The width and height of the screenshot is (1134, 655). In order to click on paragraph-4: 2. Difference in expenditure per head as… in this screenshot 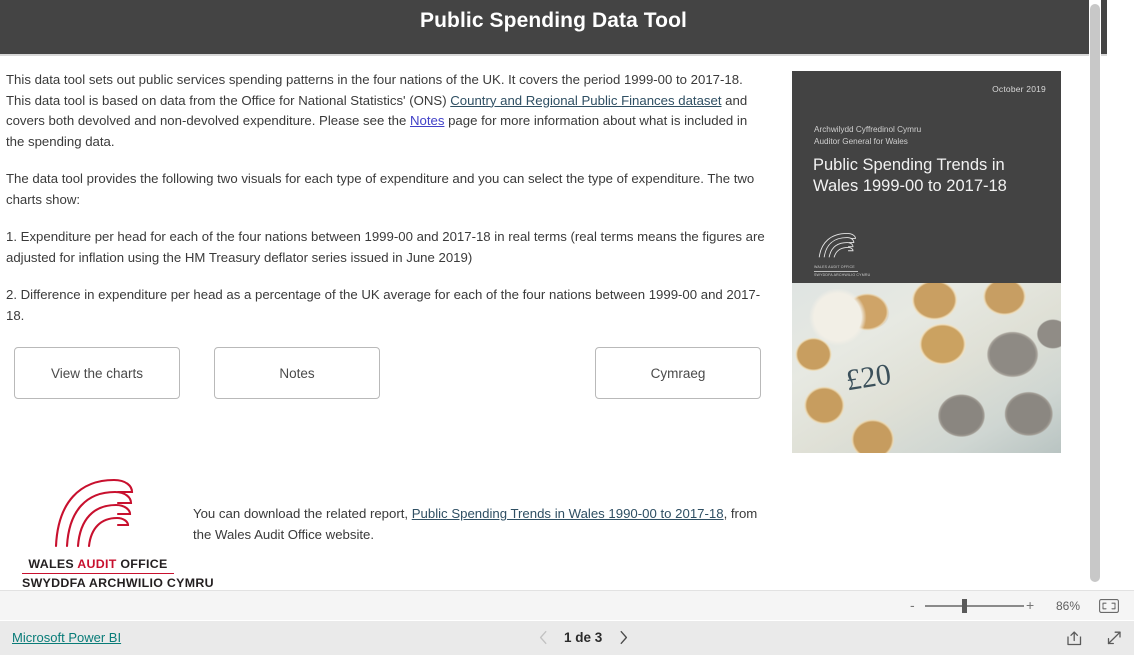, I will do `click(383, 305)`.